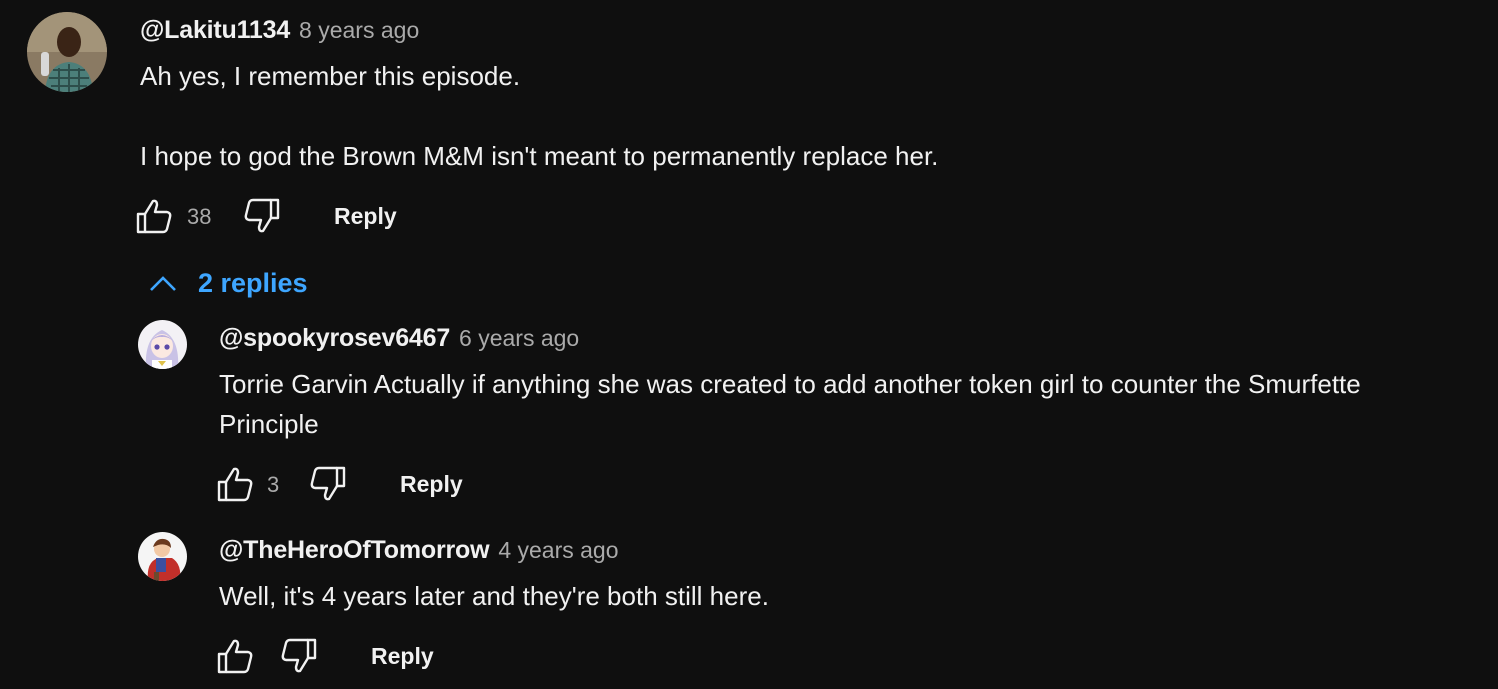  What do you see at coordinates (199, 216) in the screenshot?
I see `like-count: 38` at bounding box center [199, 216].